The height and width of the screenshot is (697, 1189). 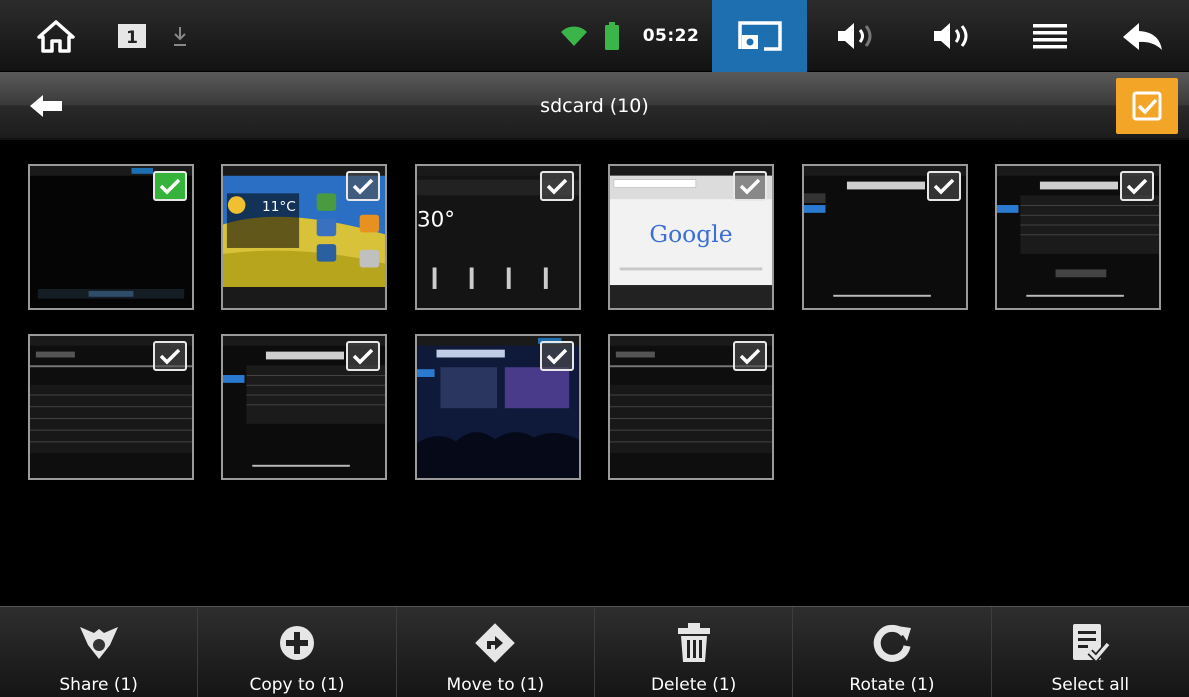 I want to click on search-logo-text: Google, so click(x=690, y=234).